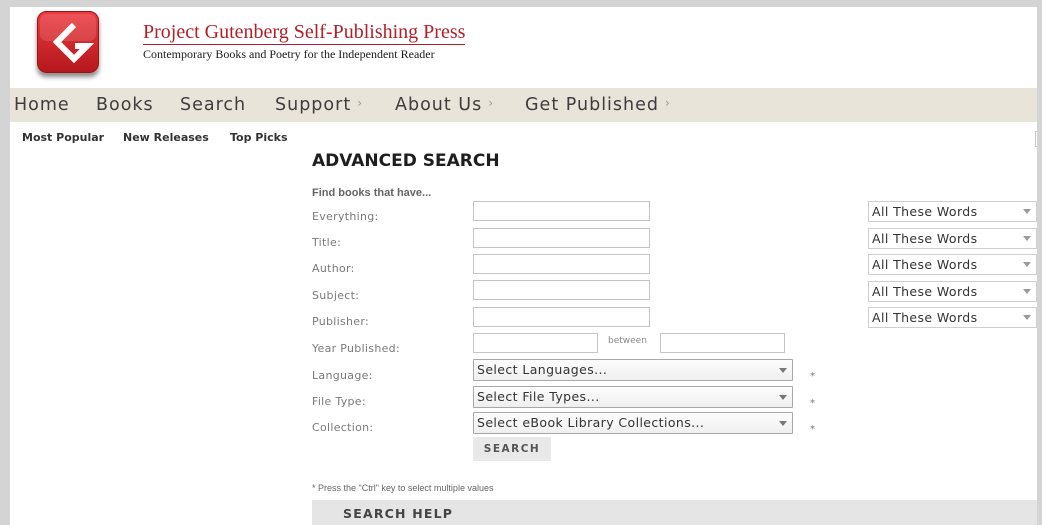 The image size is (1042, 525). What do you see at coordinates (313, 105) in the screenshot?
I see `nav-item-label: Support` at bounding box center [313, 105].